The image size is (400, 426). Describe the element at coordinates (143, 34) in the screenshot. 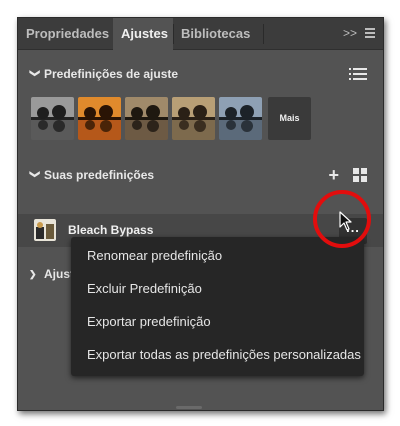

I see `tab-adjustments: Ajustes` at that location.